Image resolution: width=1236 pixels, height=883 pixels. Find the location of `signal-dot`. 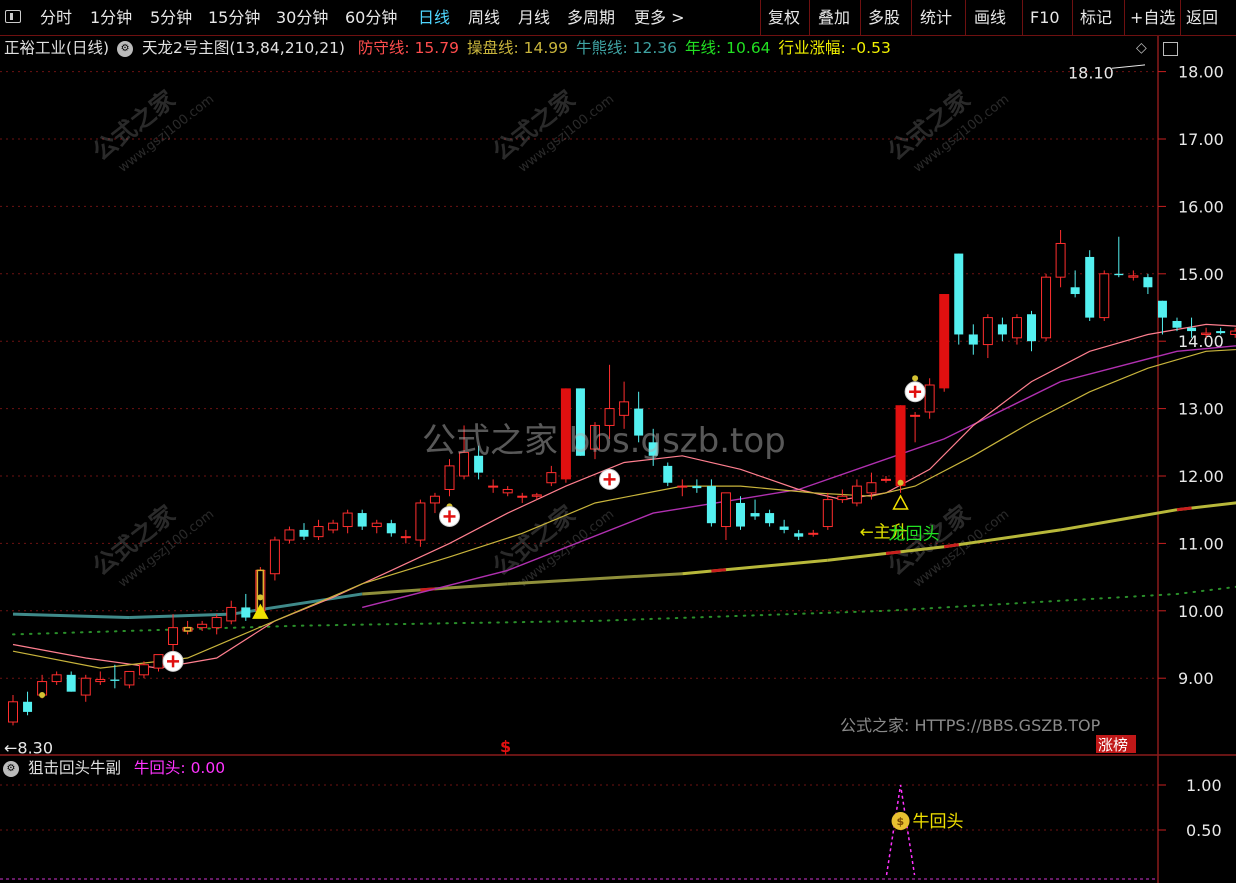

signal-dot is located at coordinates (900, 482).